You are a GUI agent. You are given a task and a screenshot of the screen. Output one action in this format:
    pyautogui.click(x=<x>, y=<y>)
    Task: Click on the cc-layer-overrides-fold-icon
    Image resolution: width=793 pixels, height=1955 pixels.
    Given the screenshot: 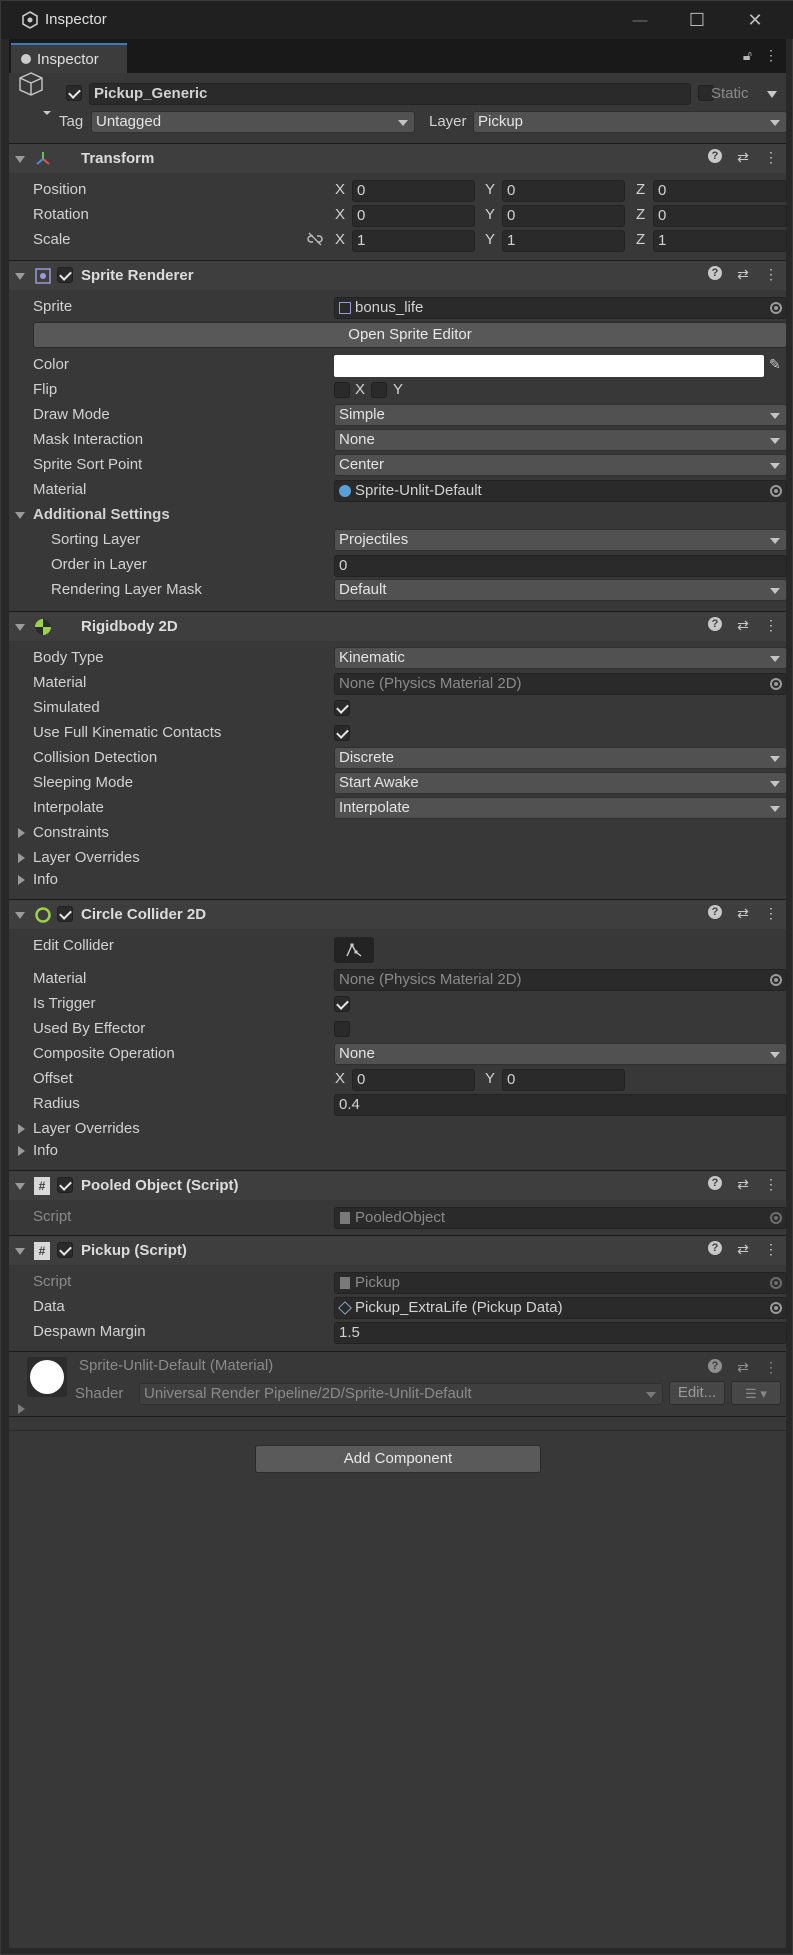 What is the action you would take?
    pyautogui.click(x=21, y=1129)
    